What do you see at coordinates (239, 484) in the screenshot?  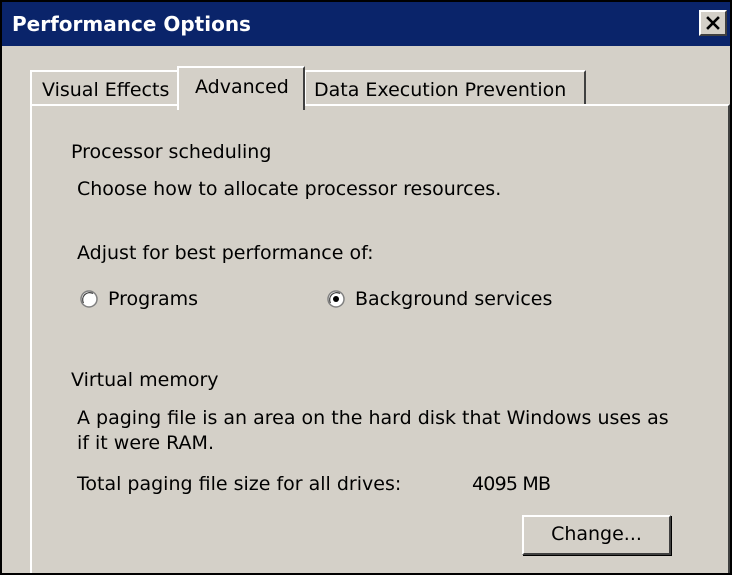 I see `total-paging-size-label: Total paging file size for all drives:` at bounding box center [239, 484].